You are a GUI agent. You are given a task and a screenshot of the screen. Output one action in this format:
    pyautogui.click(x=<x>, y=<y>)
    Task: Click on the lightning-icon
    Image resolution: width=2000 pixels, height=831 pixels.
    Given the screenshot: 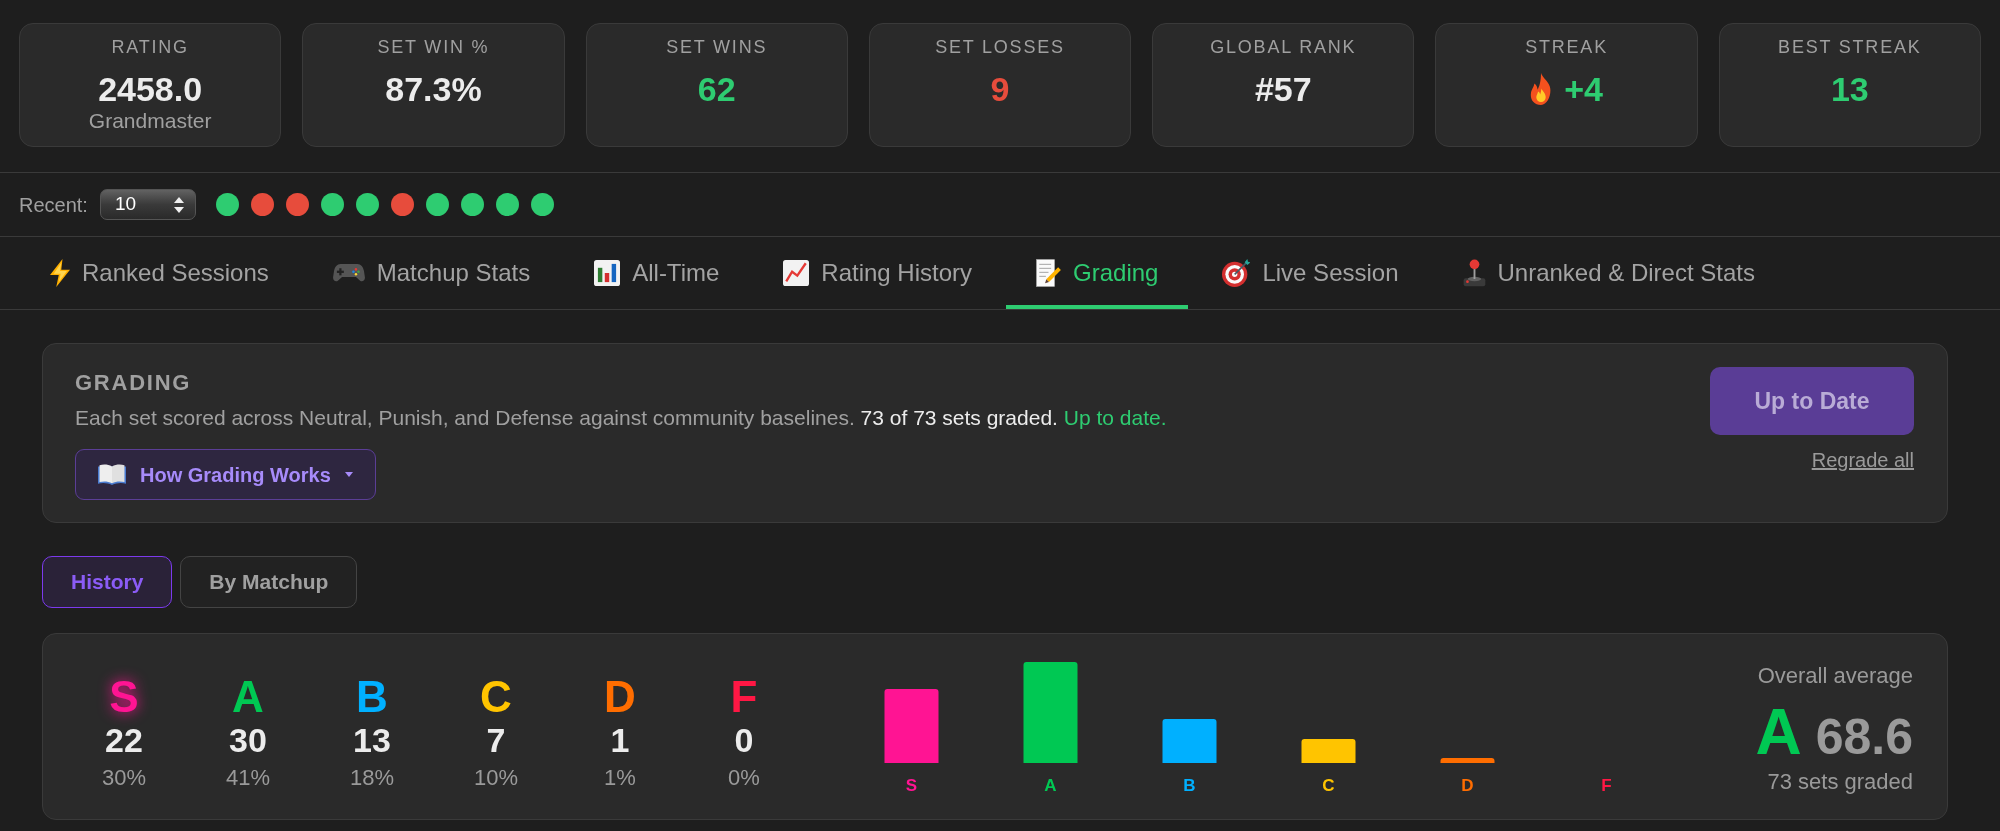 What is the action you would take?
    pyautogui.click(x=60, y=273)
    